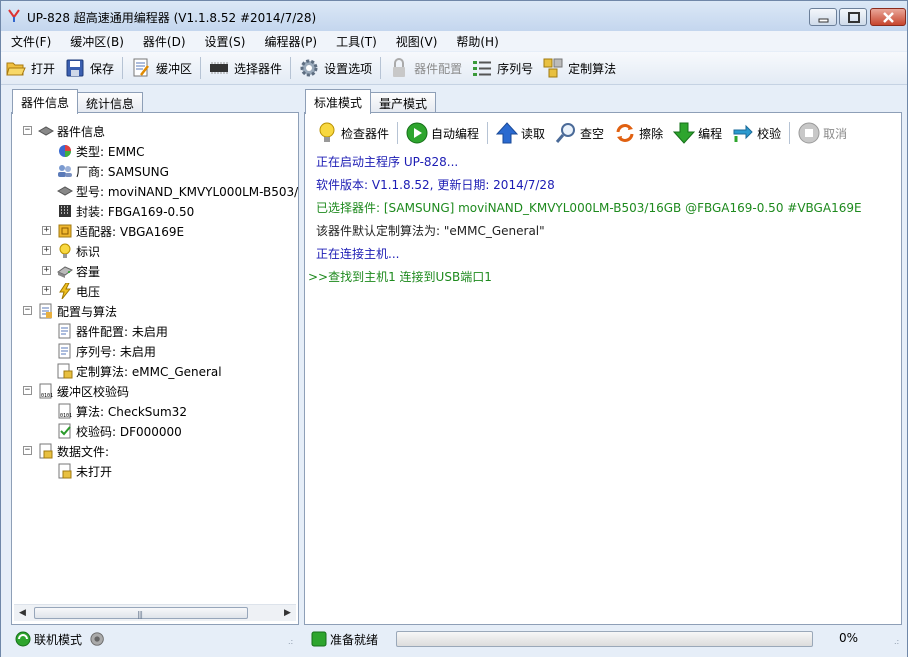 Image resolution: width=908 pixels, height=657 pixels. Describe the element at coordinates (174, 68) in the screenshot. I see `buffer-label: 缓冲区` at that location.